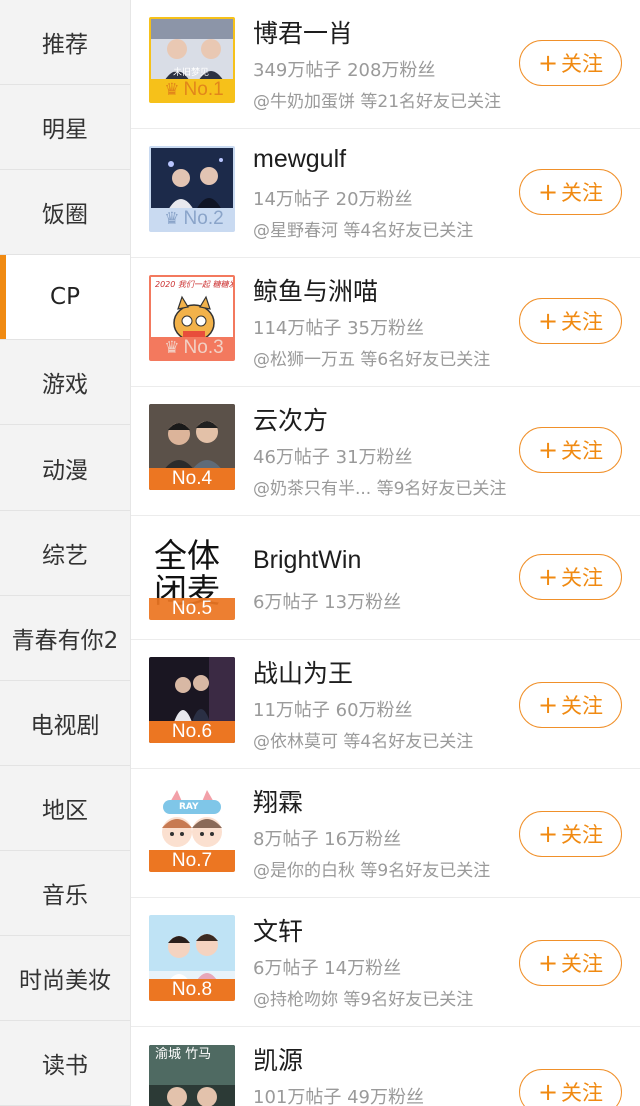  I want to click on rank-label: No.5, so click(192, 608).